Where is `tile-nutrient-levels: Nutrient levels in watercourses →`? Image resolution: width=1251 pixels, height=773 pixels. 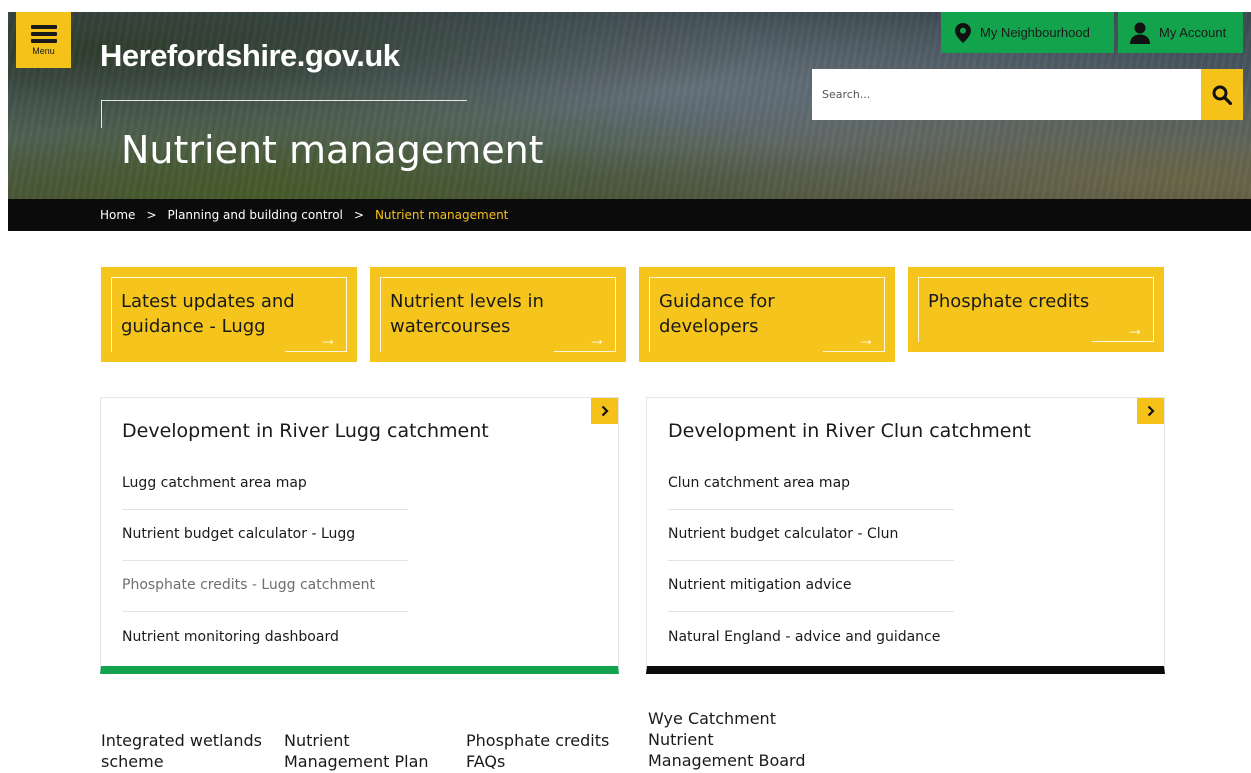
tile-nutrient-levels: Nutrient levels in watercourses → is located at coordinates (498, 314).